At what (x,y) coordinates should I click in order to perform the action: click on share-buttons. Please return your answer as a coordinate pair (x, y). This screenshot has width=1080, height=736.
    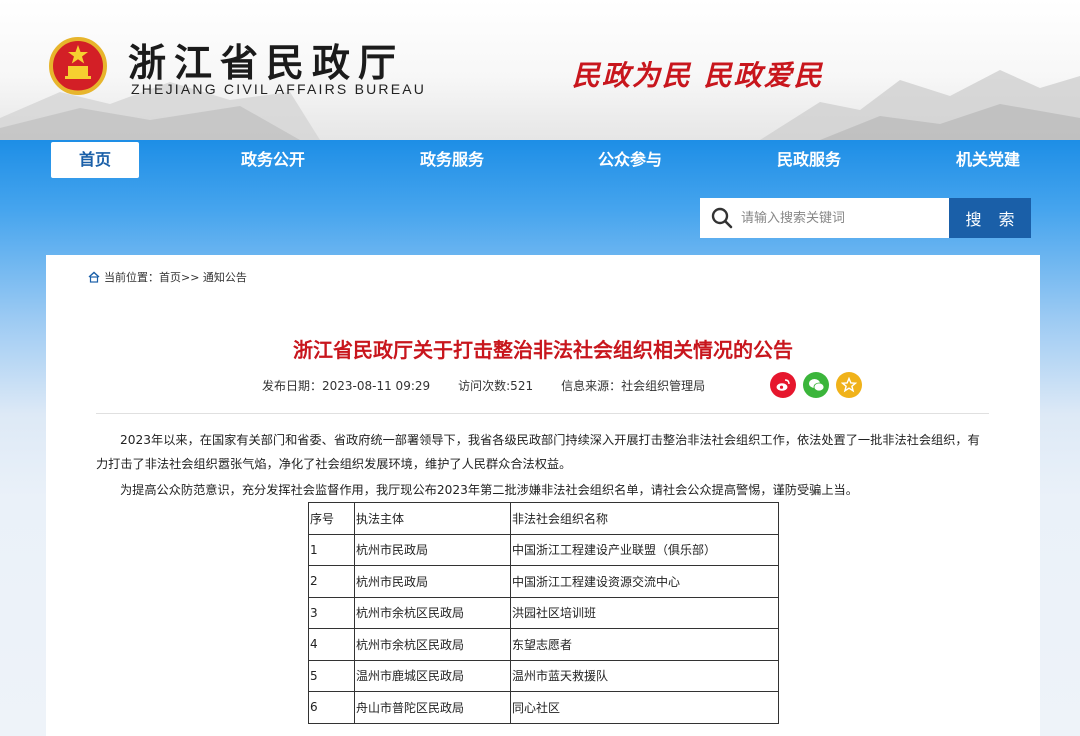
    Looking at the image, I should click on (816, 385).